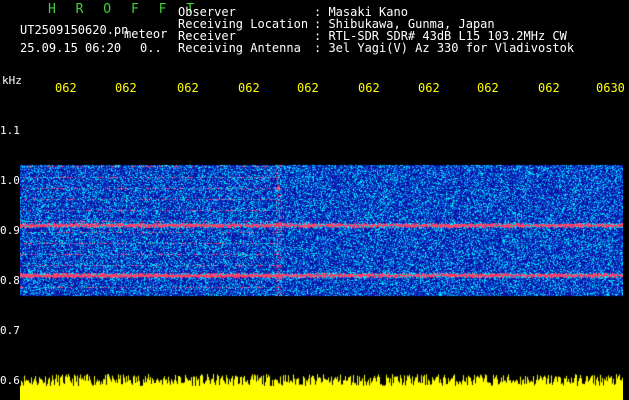 Image resolution: width=629 pixels, height=400 pixels. Describe the element at coordinates (10, 330) in the screenshot. I see `y-tick-label: 0.7` at that location.